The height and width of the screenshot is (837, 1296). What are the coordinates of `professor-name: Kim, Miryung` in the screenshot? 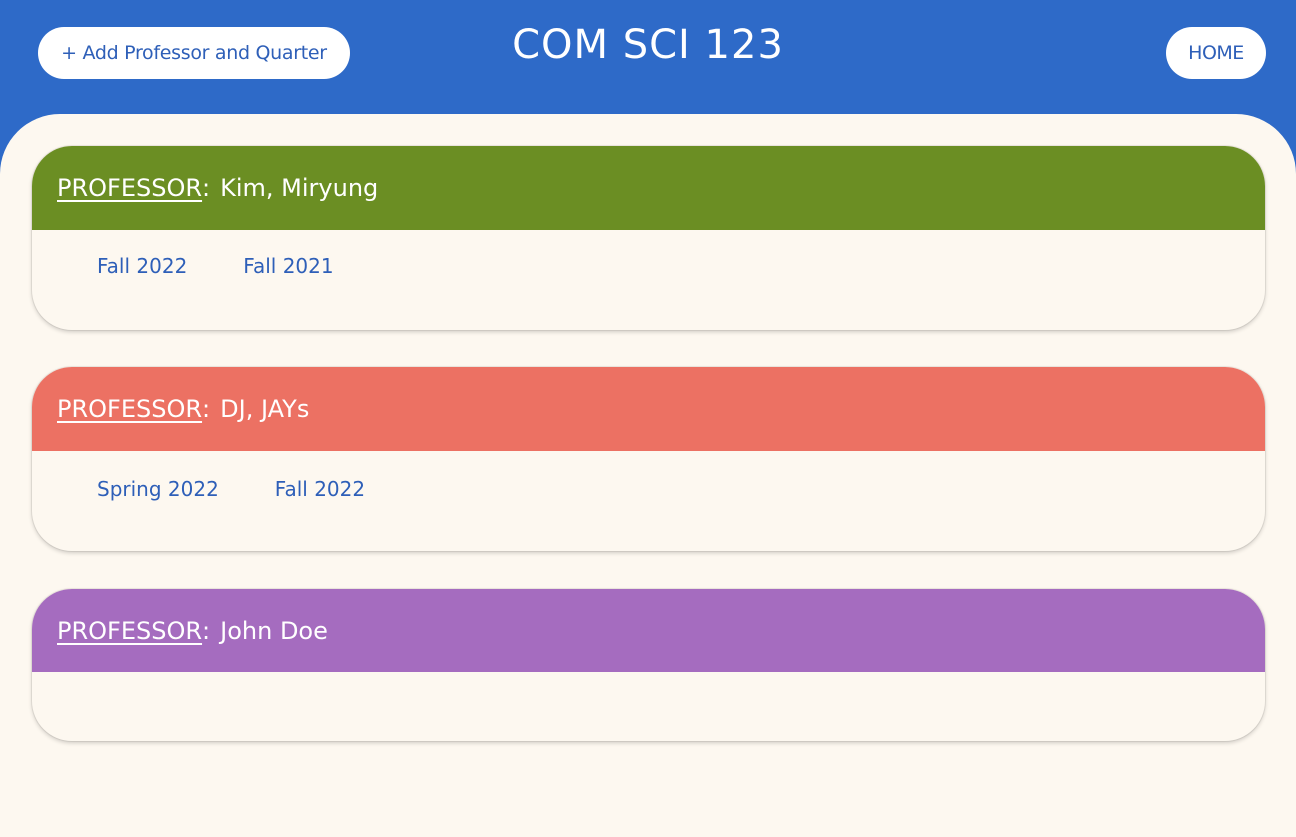 It's located at (299, 188).